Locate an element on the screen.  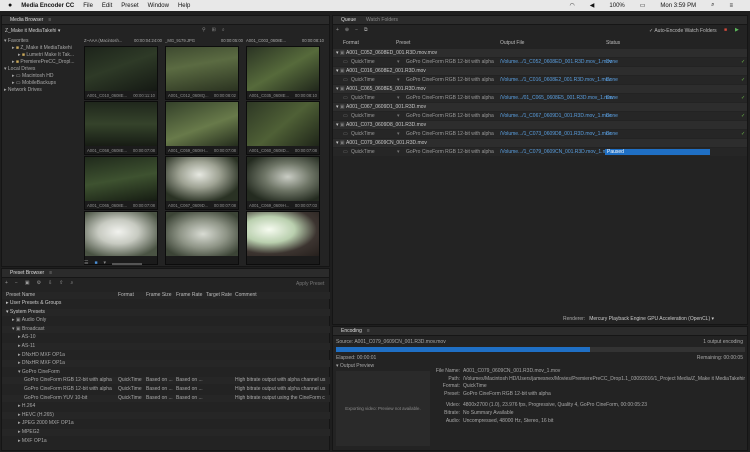
media-thumbnail: A001_C065_0608E... 00:00:07:08 is located at coordinates (121, 183).